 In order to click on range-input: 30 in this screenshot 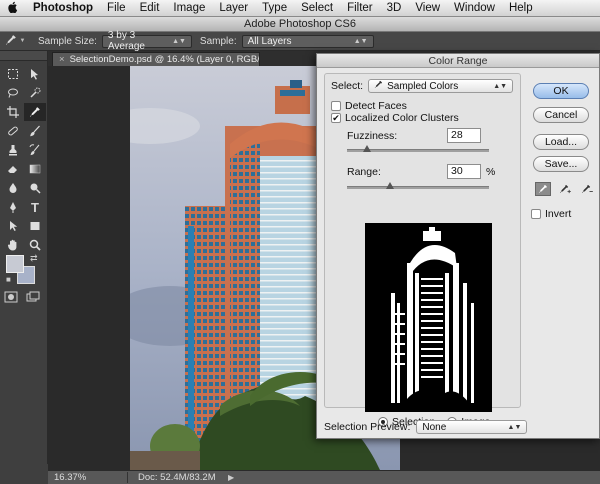, I will do `click(464, 171)`.